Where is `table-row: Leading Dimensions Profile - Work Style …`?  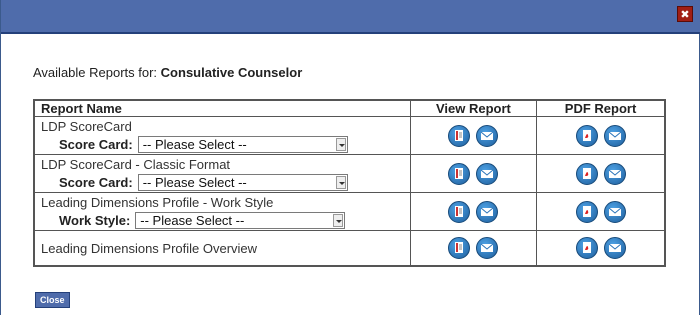
table-row: Leading Dimensions Profile - Work Style … is located at coordinates (349, 211).